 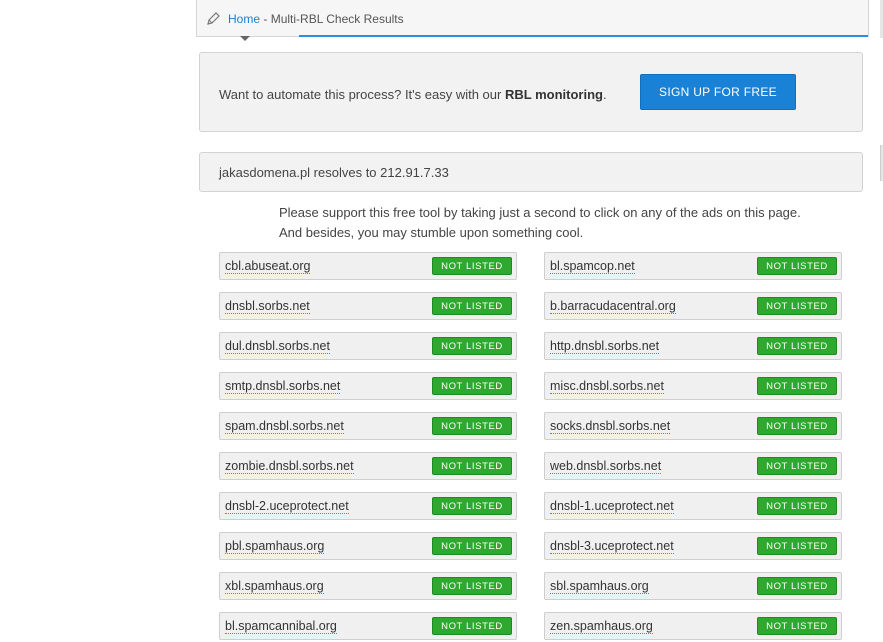 I want to click on rbl-result-row: dnsbl-3.uceprotect.net NOT LISTED, so click(x=693, y=546).